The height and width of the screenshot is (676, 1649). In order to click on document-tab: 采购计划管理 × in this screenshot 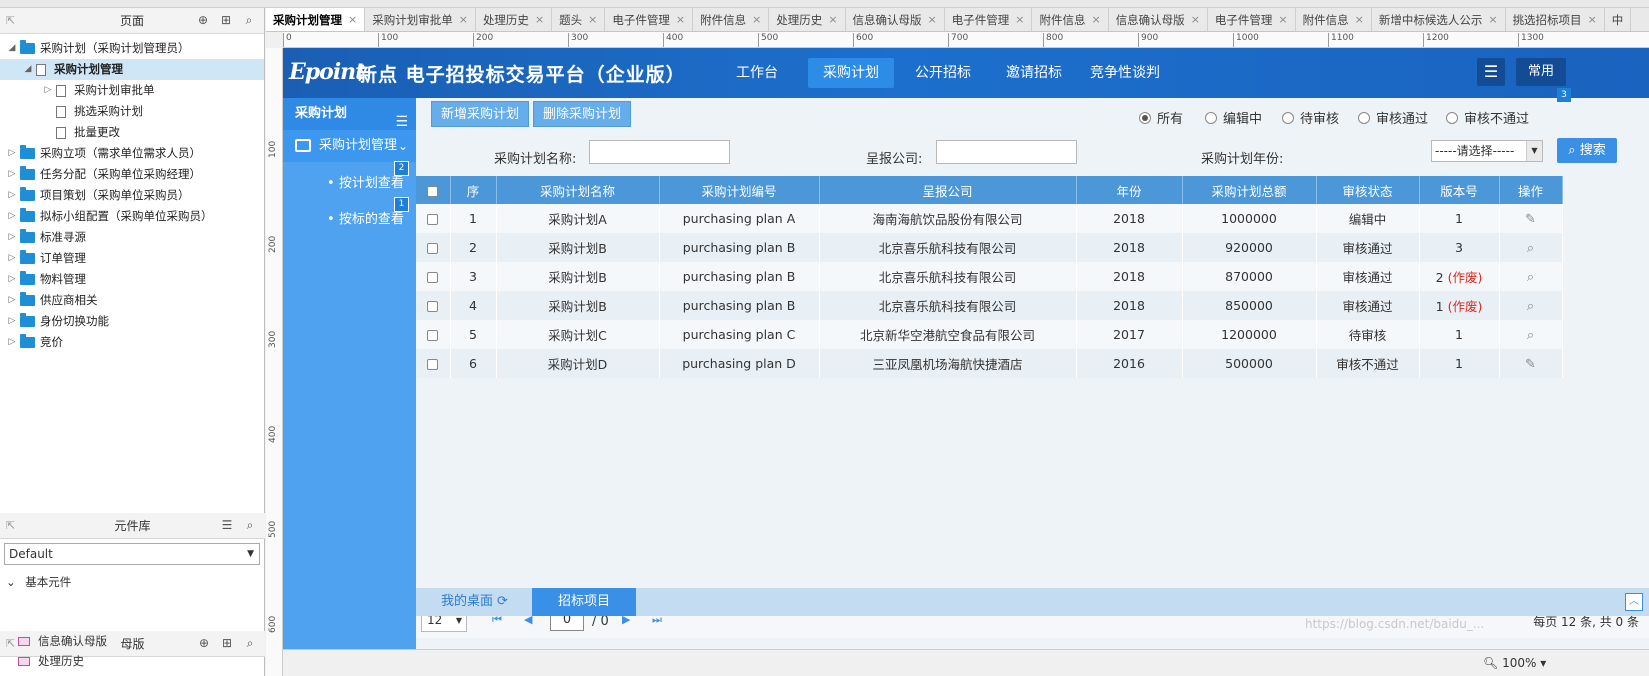, I will do `click(316, 19)`.